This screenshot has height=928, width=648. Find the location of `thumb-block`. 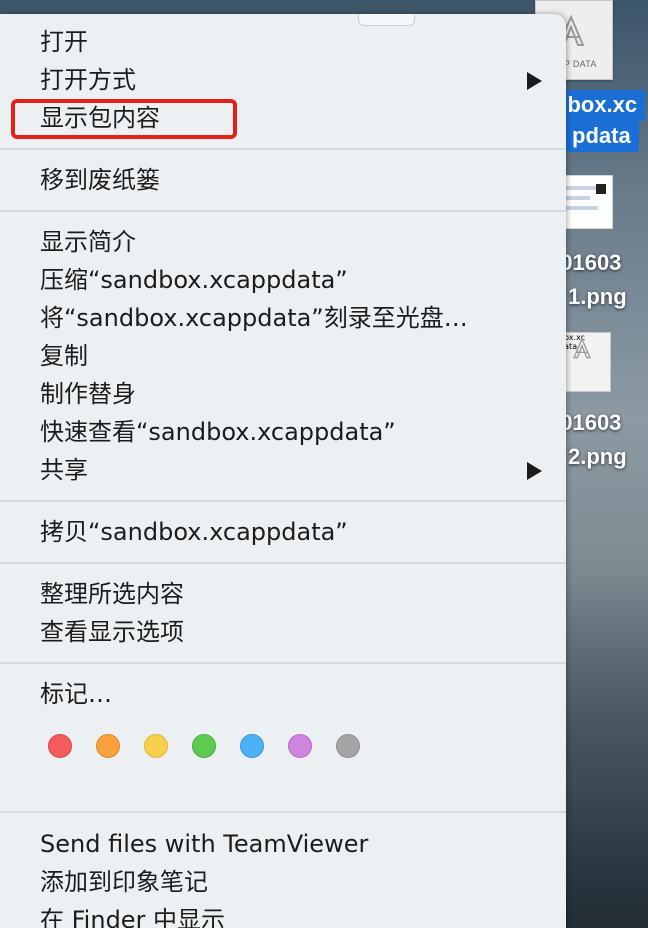

thumb-block is located at coordinates (601, 189).